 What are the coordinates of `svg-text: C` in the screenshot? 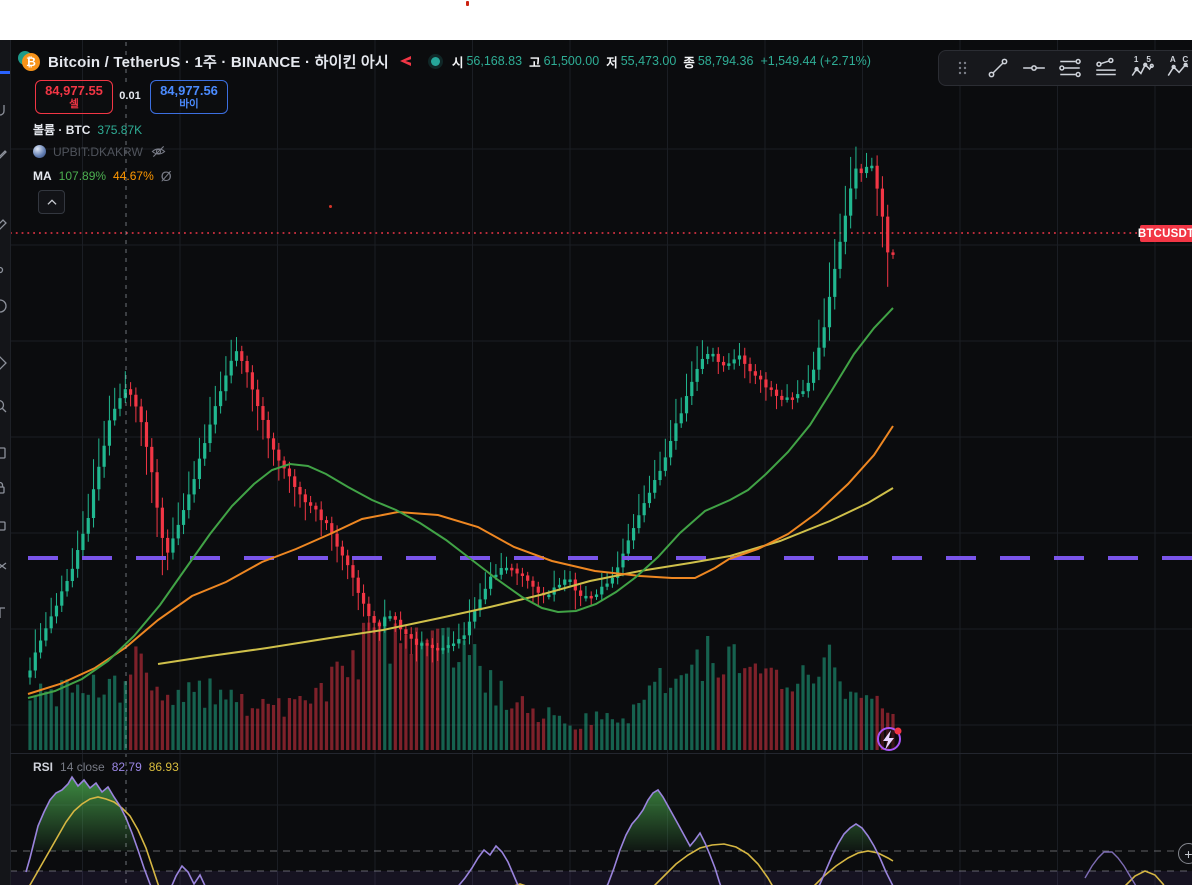 It's located at (1185, 59).